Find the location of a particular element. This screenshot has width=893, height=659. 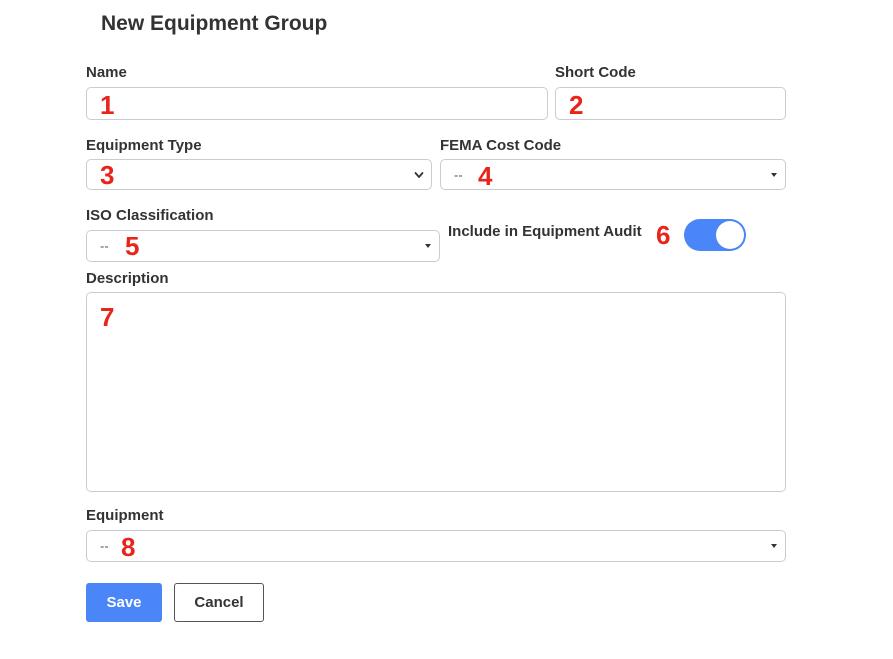

fema-cost-code-label: FEMA Cost Code is located at coordinates (501, 145).